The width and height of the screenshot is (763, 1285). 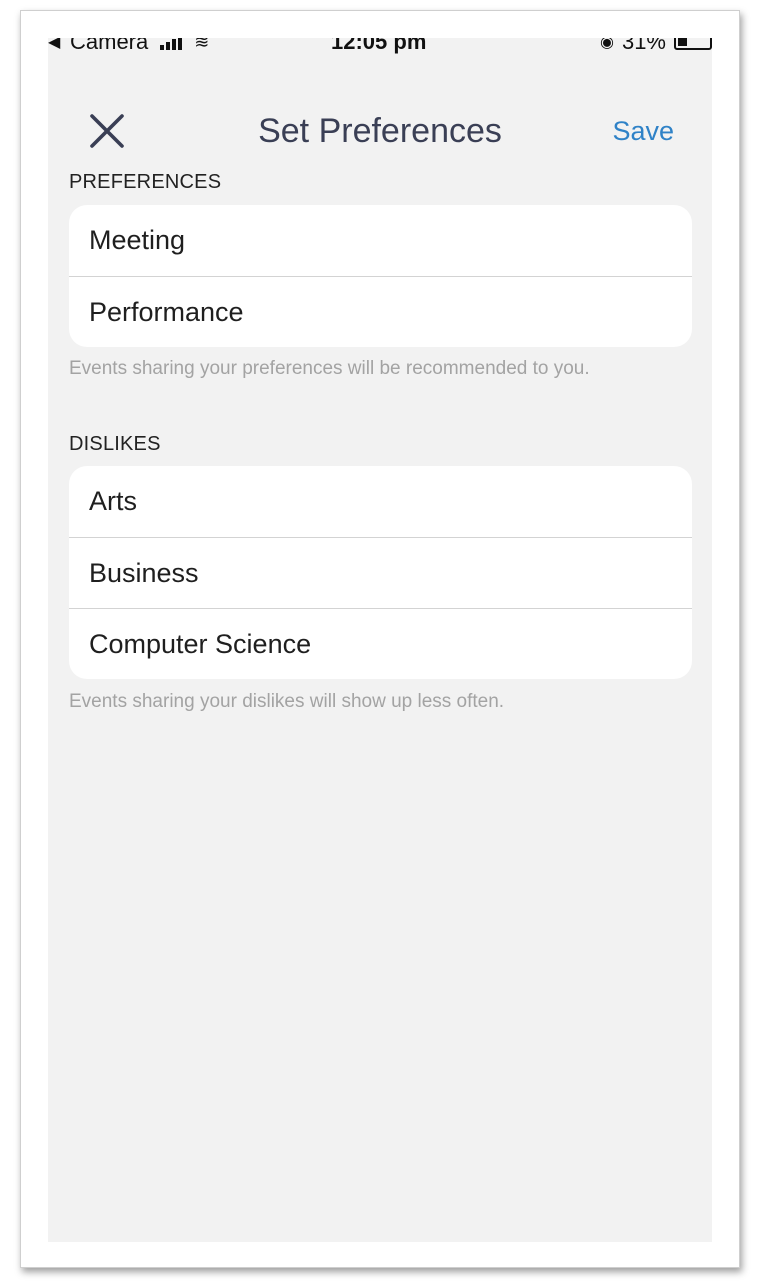 What do you see at coordinates (380, 131) in the screenshot?
I see `navigation-bar: Set Preferences Save` at bounding box center [380, 131].